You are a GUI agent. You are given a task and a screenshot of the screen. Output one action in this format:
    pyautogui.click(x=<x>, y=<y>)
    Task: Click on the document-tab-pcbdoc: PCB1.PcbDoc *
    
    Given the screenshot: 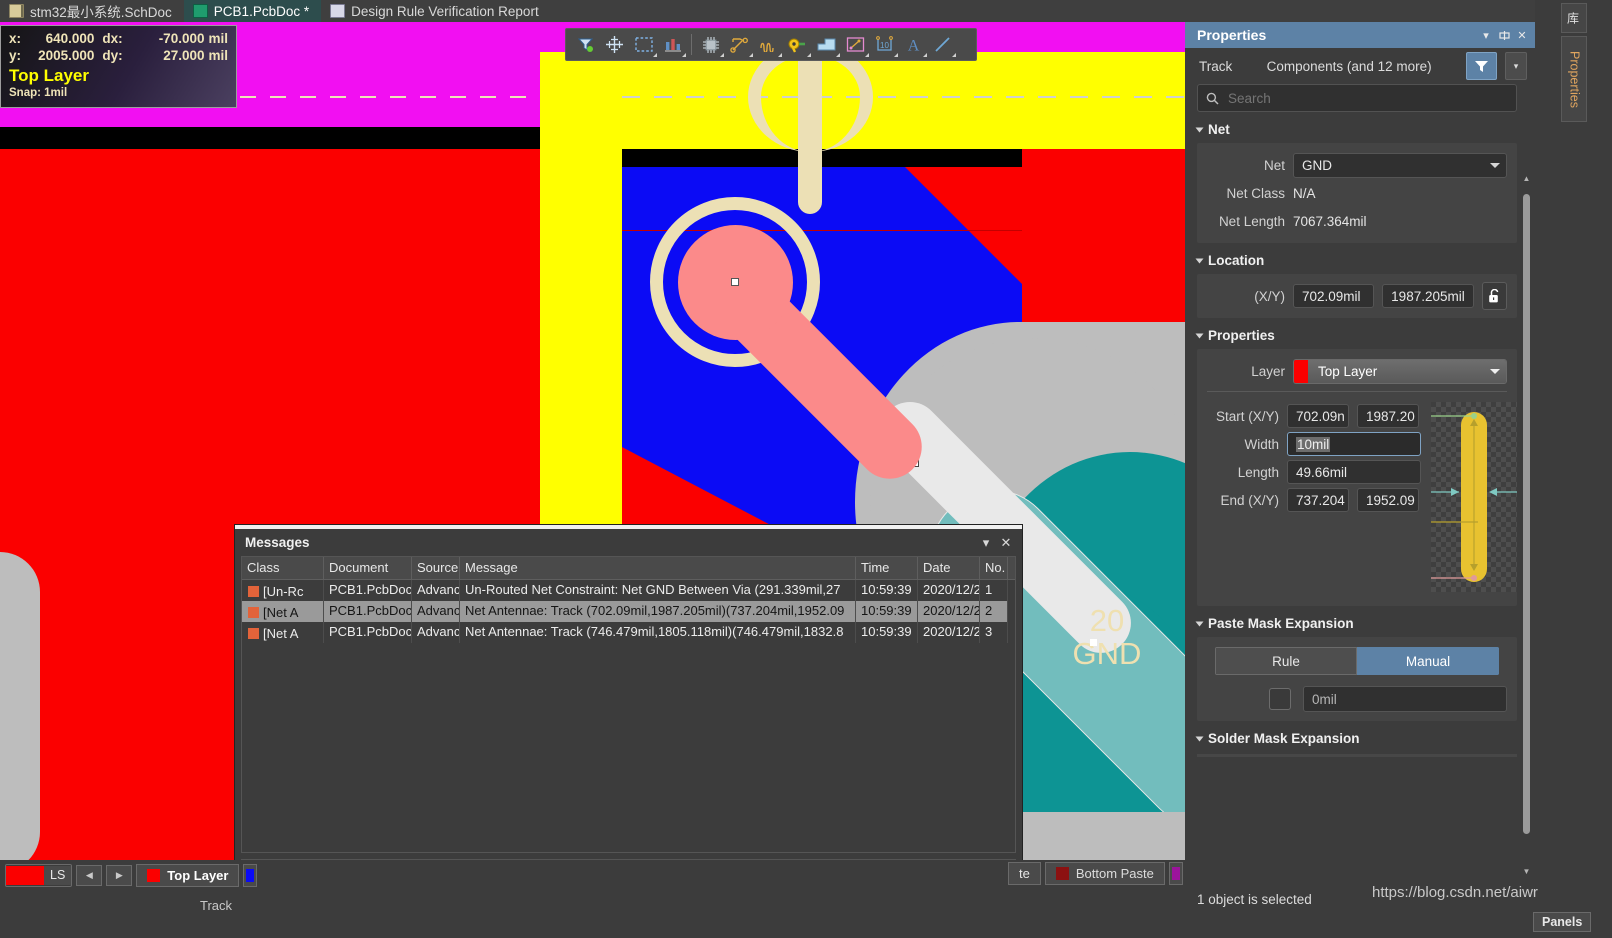 What is the action you would take?
    pyautogui.click(x=252, y=11)
    